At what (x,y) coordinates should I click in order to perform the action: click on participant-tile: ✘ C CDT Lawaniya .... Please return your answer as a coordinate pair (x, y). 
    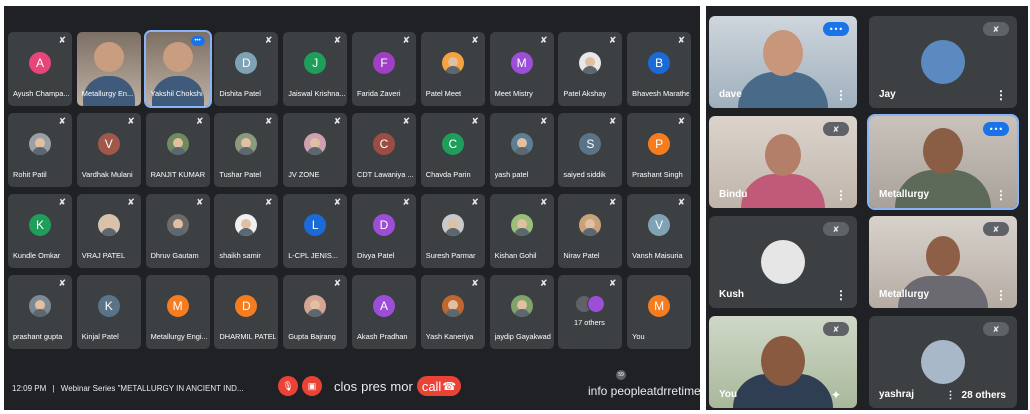
    Looking at the image, I should click on (383, 150).